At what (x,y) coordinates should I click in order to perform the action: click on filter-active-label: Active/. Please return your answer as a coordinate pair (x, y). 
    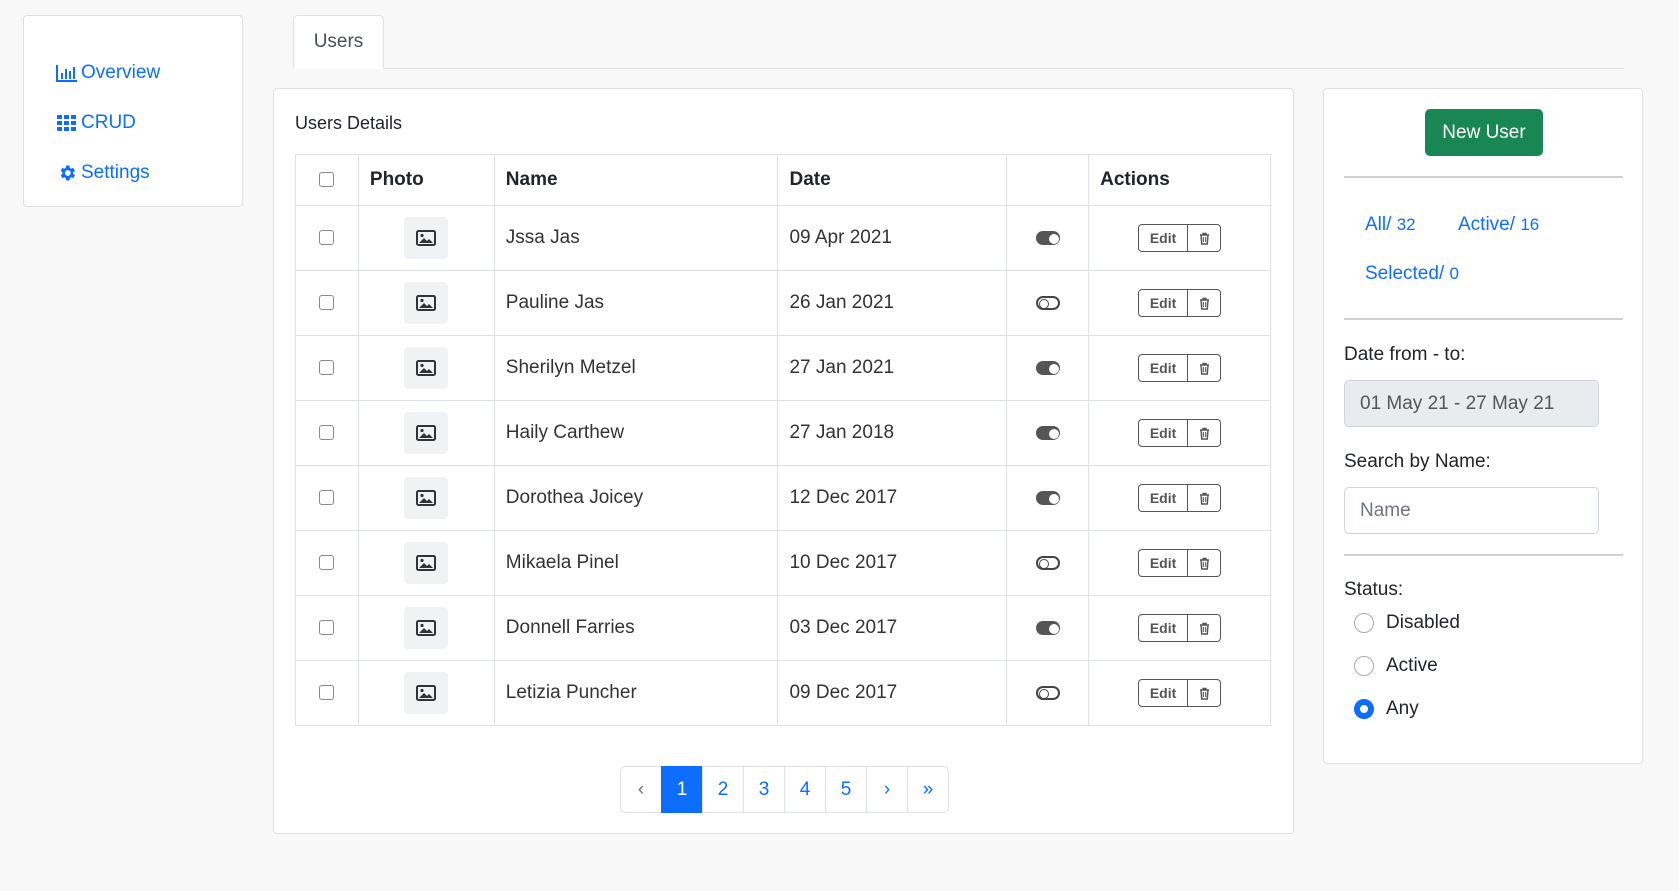
    Looking at the image, I should click on (1487, 224).